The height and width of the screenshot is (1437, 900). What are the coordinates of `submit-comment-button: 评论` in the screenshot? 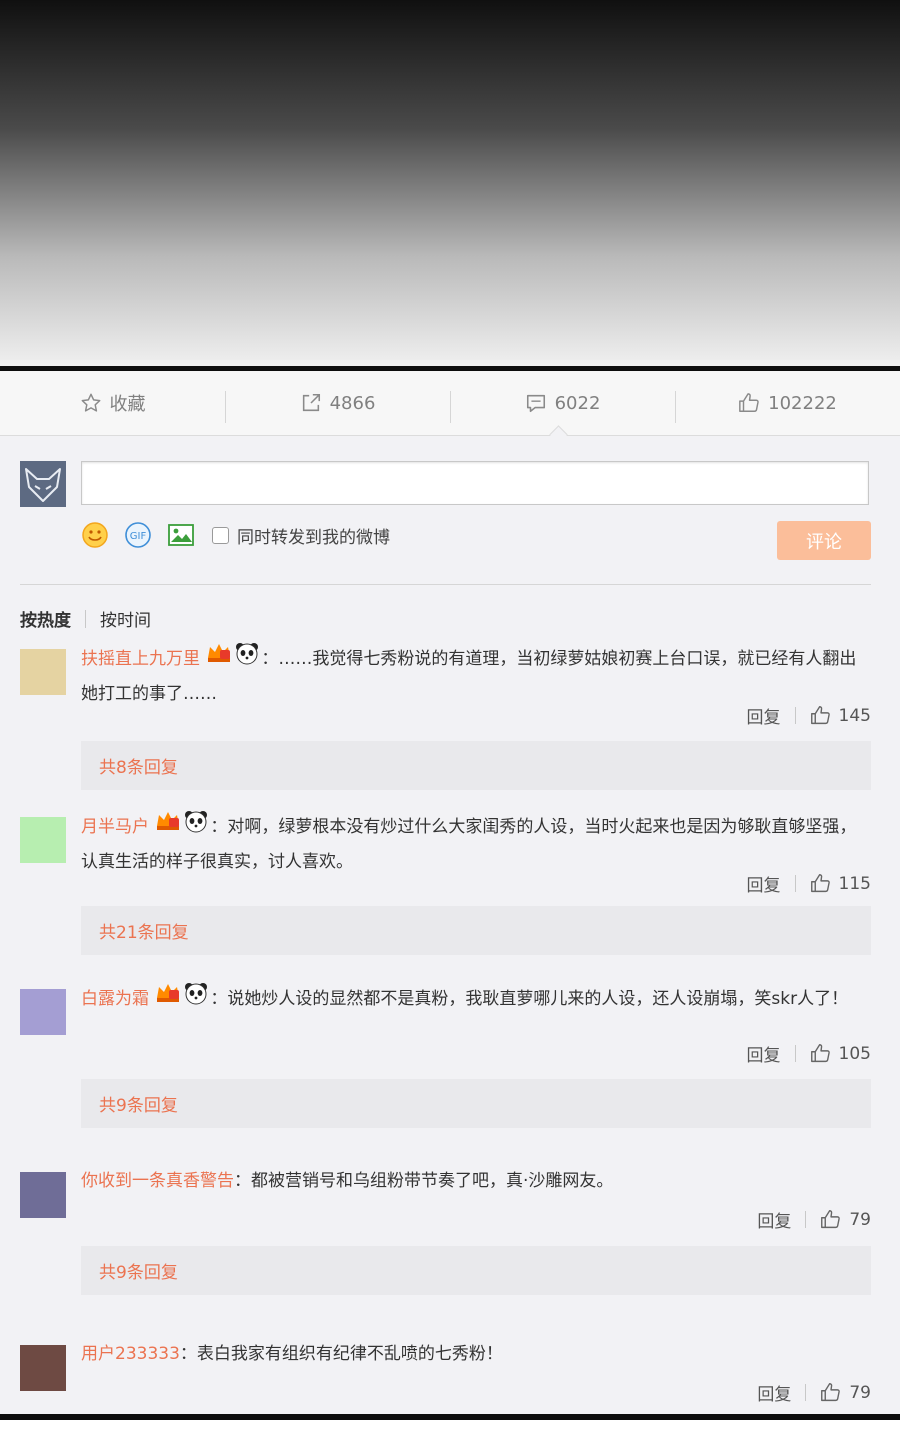 It's located at (824, 540).